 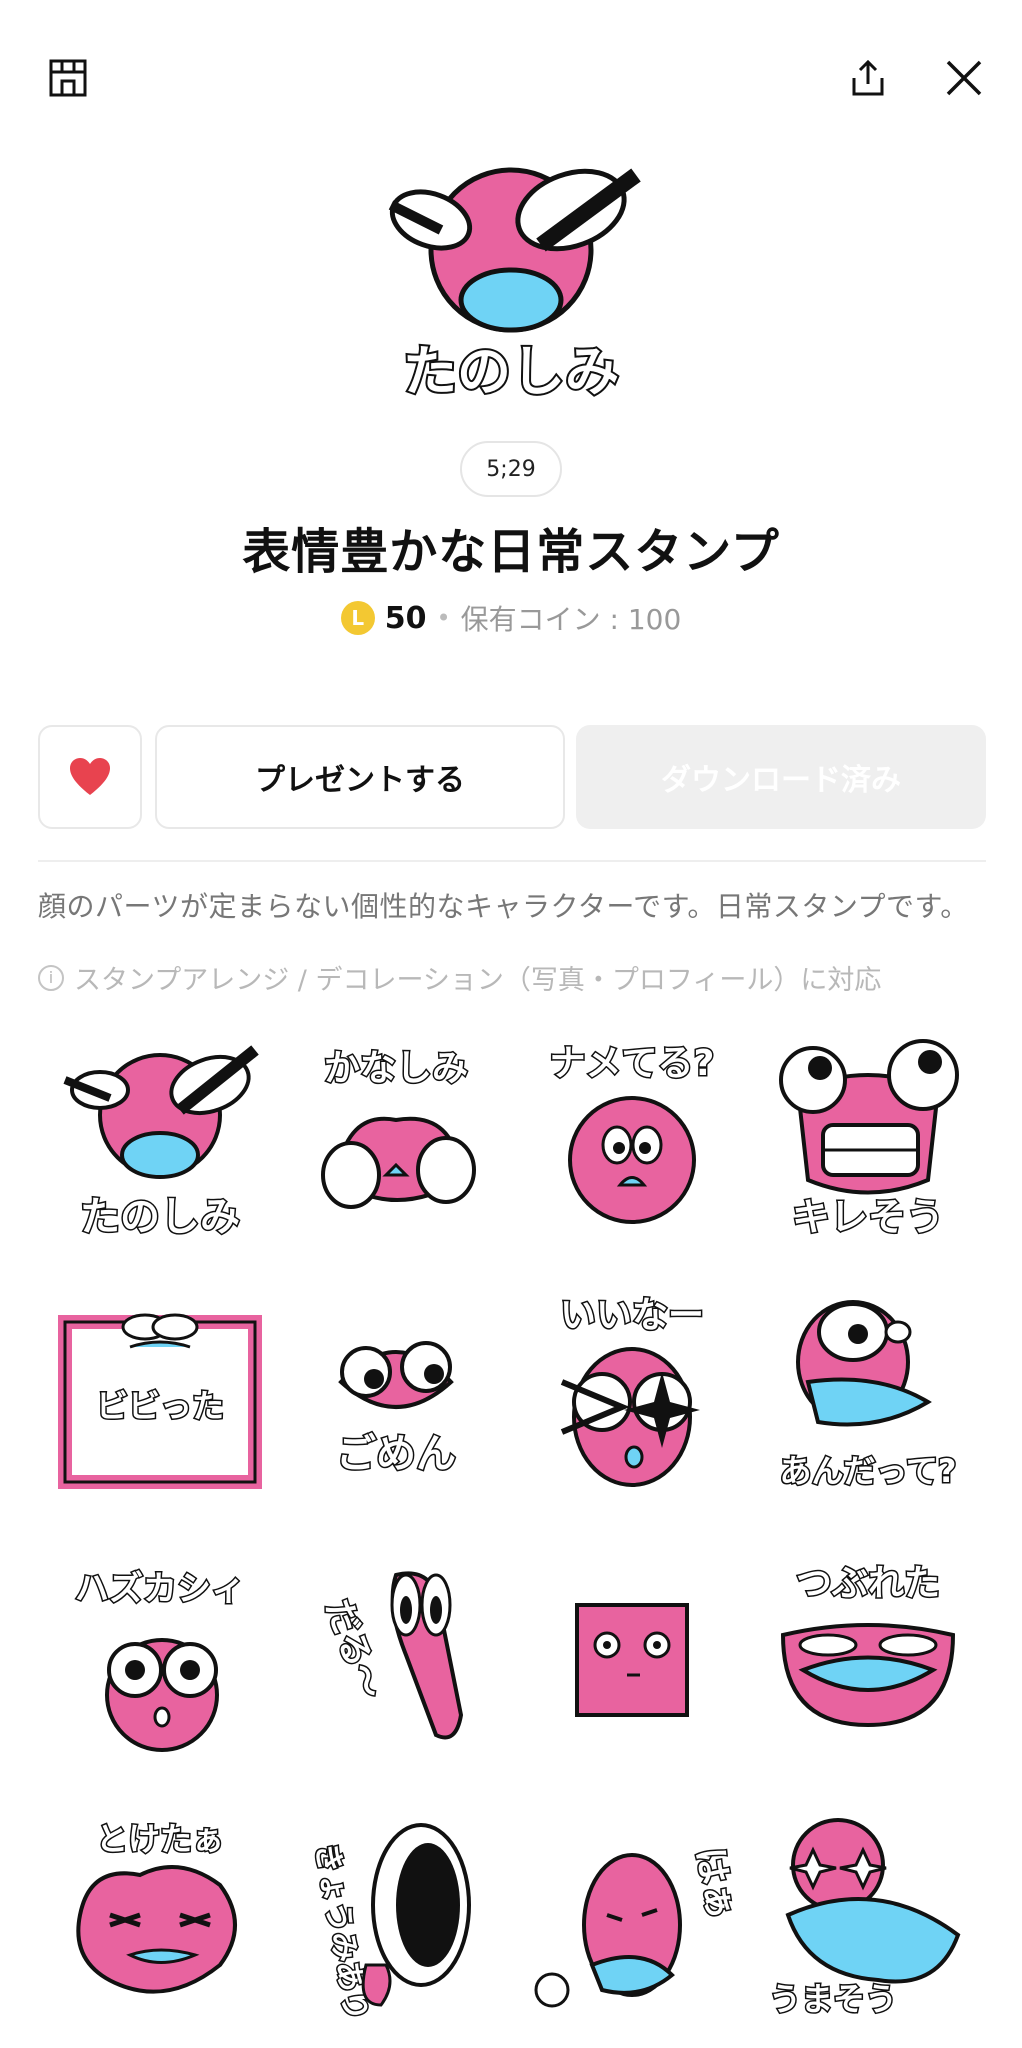 What do you see at coordinates (512, 861) in the screenshot?
I see `divider` at bounding box center [512, 861].